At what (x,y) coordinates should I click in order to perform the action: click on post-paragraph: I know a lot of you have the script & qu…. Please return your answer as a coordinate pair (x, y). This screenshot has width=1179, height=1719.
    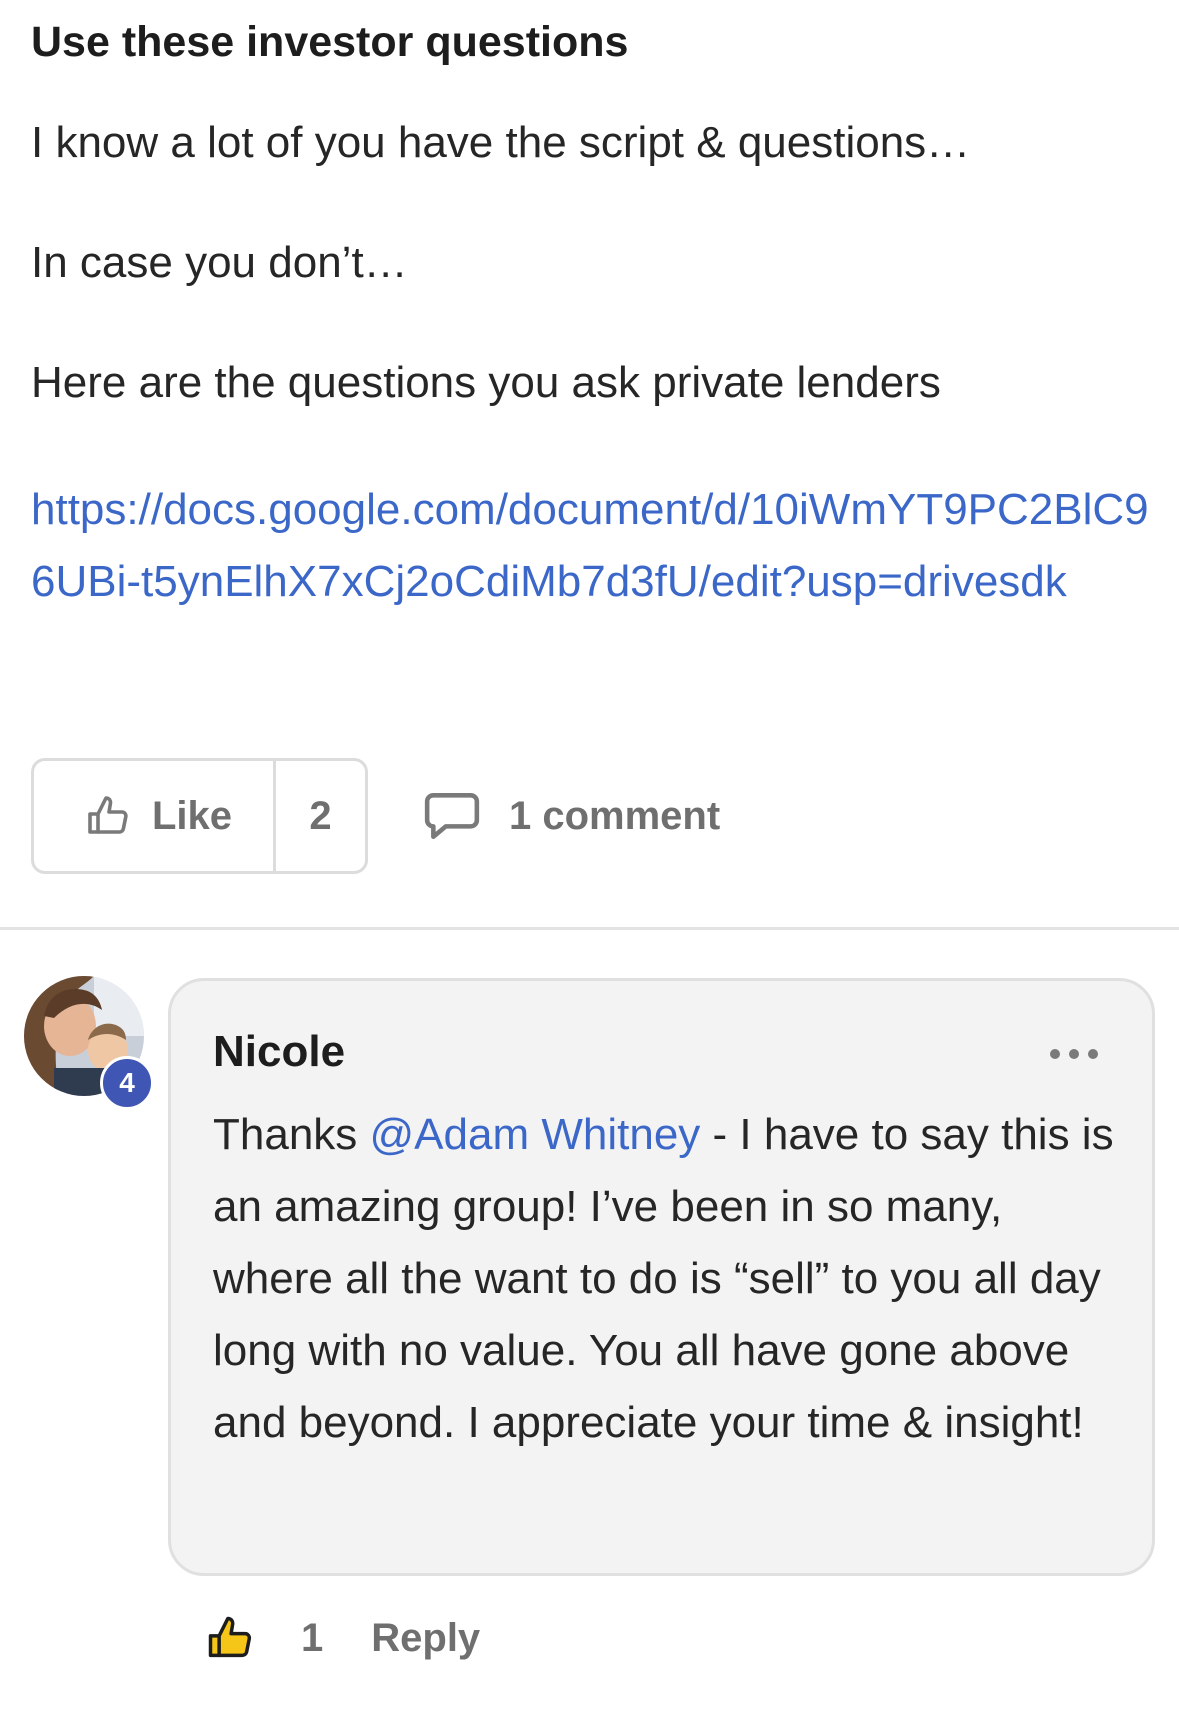
    Looking at the image, I should click on (501, 142).